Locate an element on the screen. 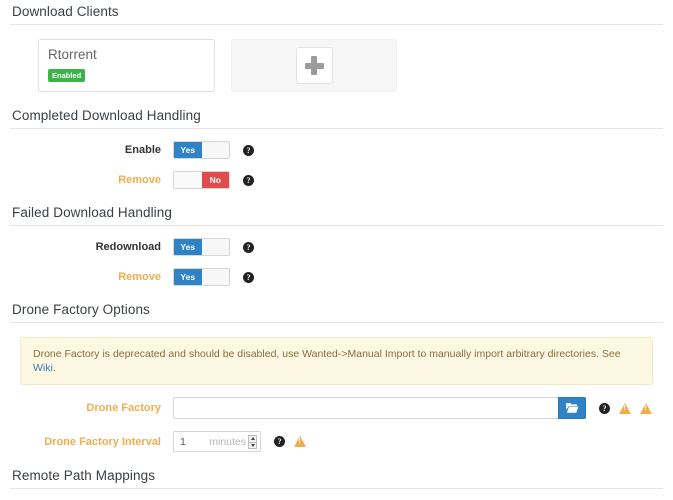 The image size is (673, 500). download-client-name: Rtorrent is located at coordinates (72, 54).